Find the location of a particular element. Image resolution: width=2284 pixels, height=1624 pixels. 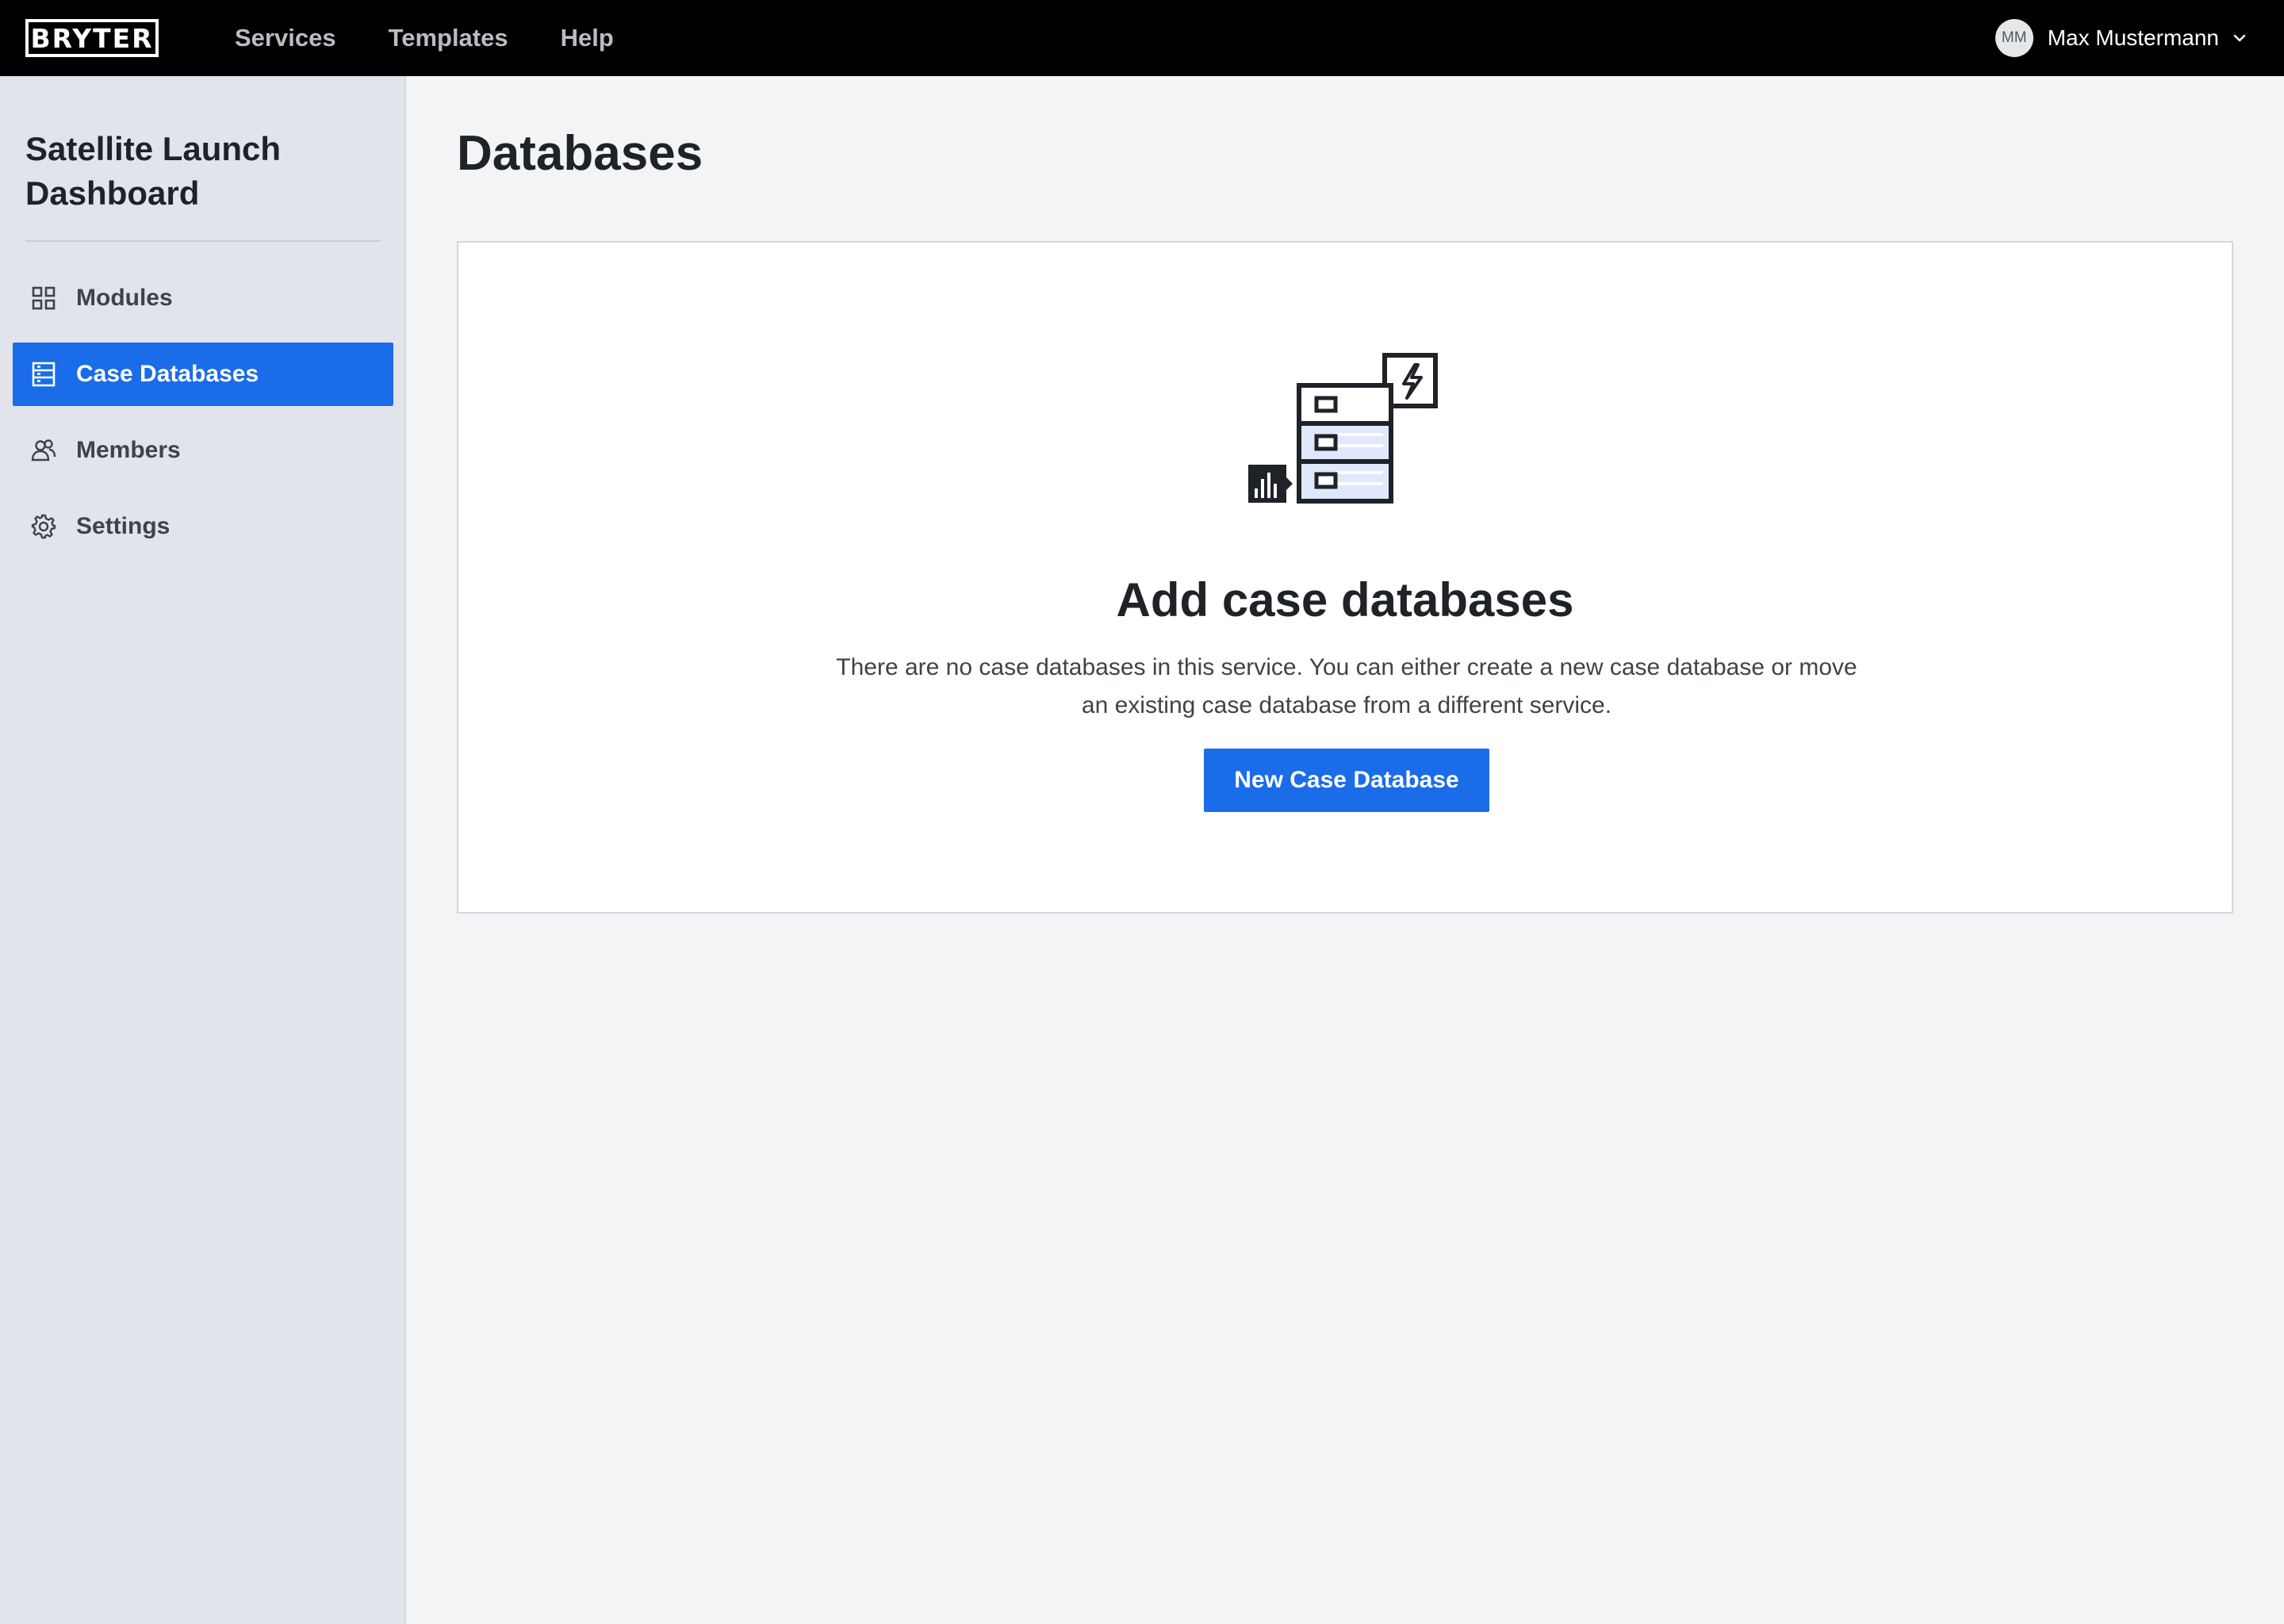

database-icon is located at coordinates (43, 374).